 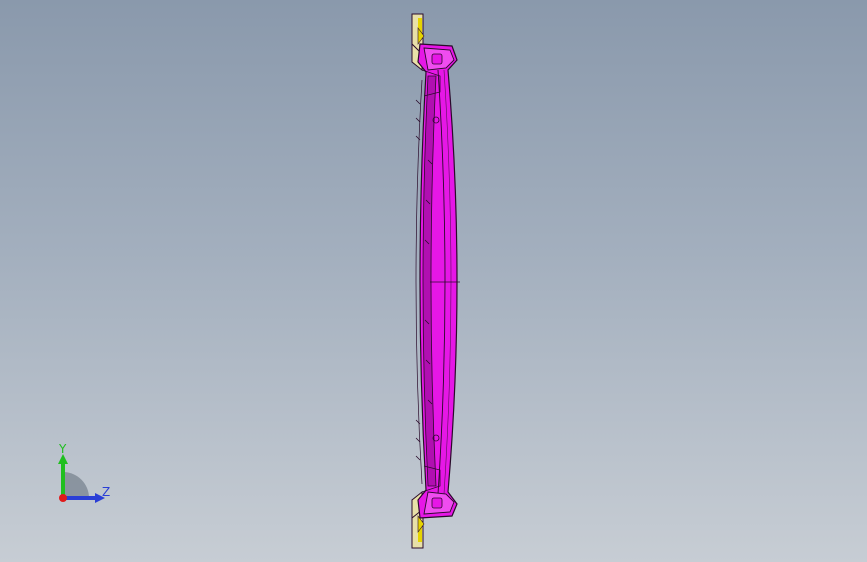 What do you see at coordinates (106, 492) in the screenshot?
I see `z-axis-label: Z` at bounding box center [106, 492].